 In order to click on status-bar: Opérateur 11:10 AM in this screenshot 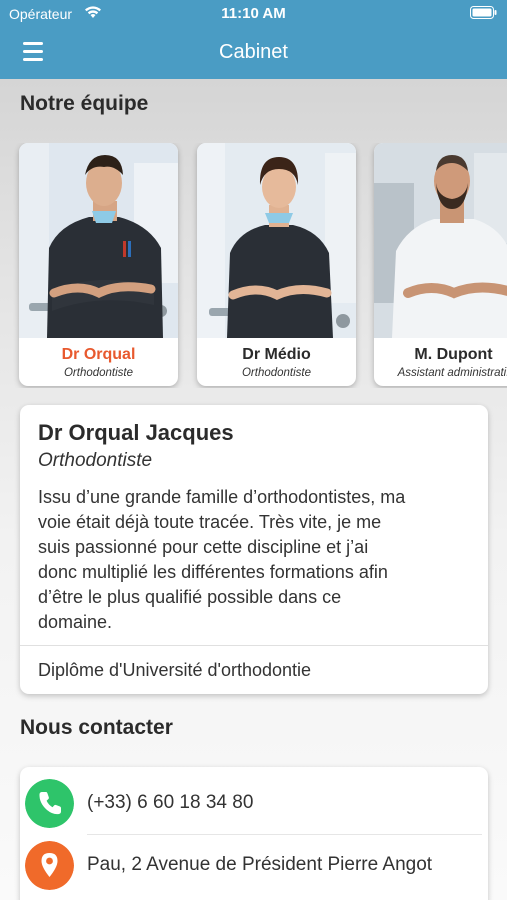, I will do `click(253, 14)`.